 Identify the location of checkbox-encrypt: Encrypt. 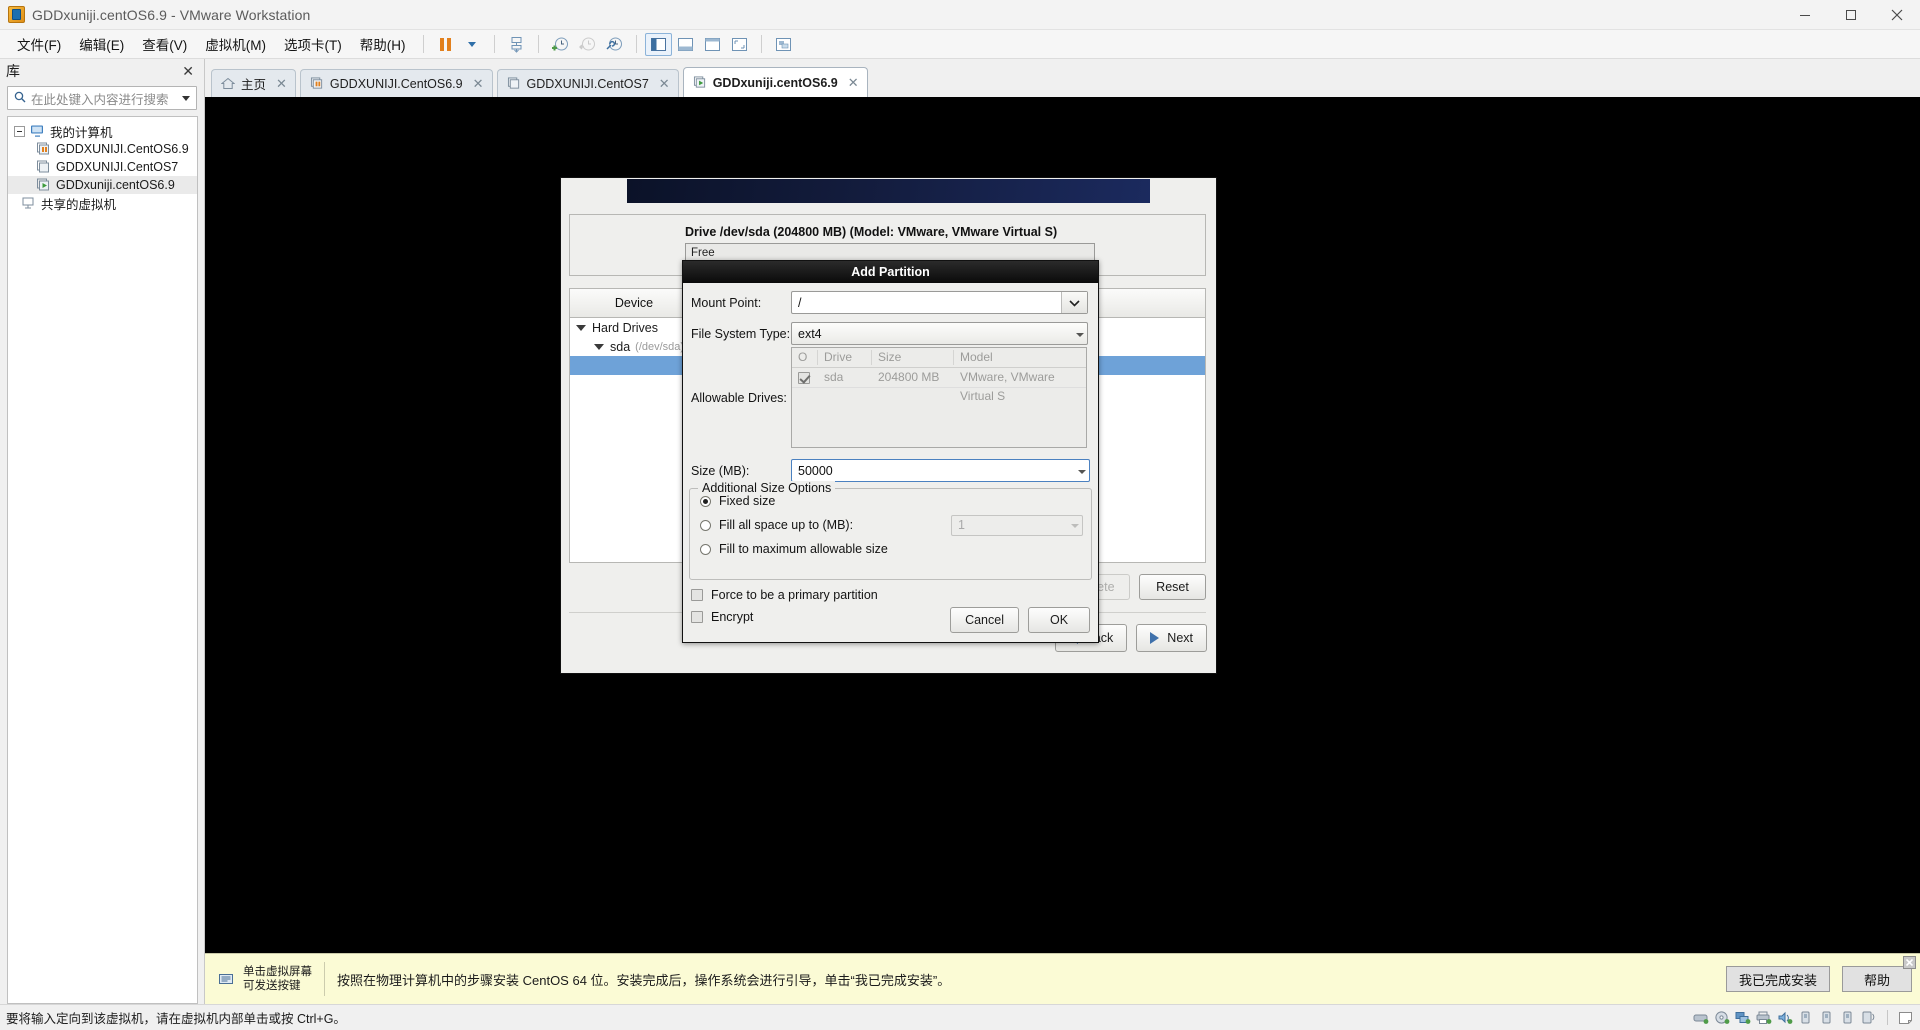
(722, 617).